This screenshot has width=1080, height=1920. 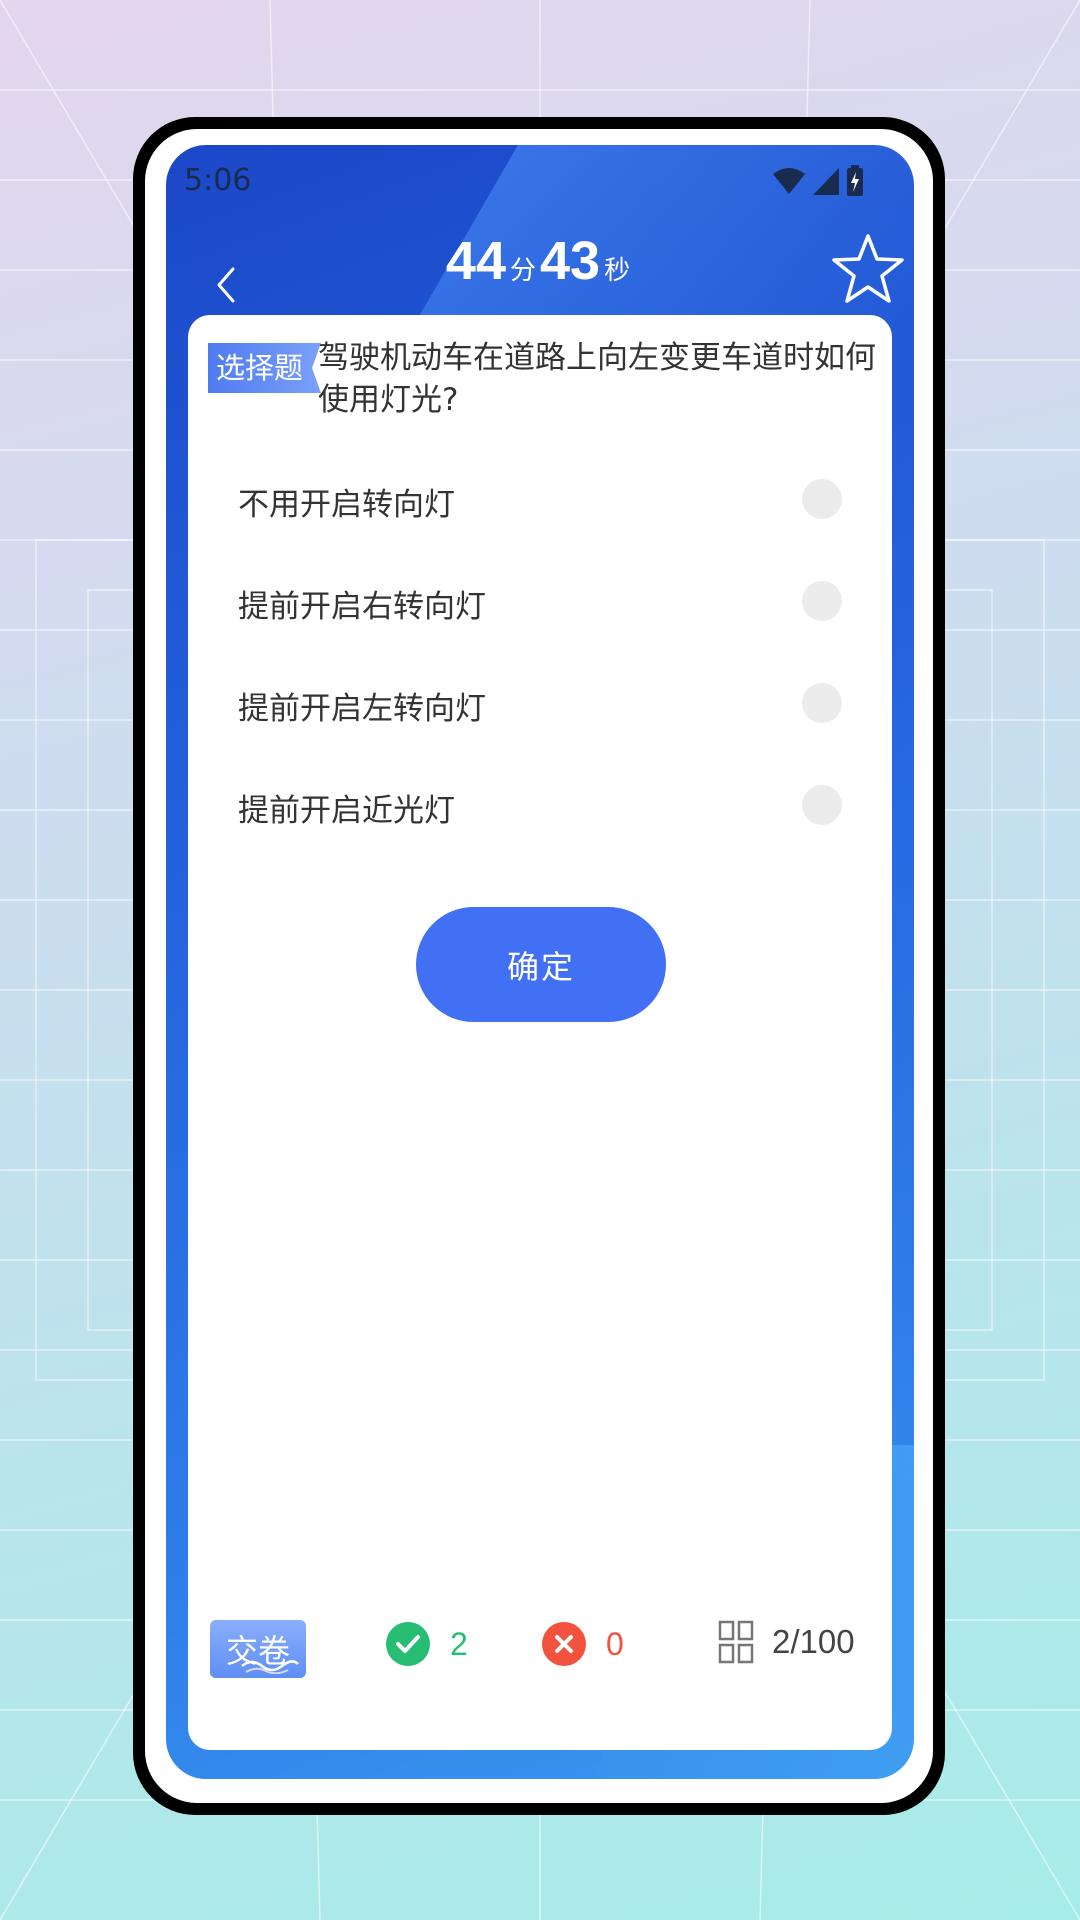 What do you see at coordinates (564, 1644) in the screenshot?
I see `x-circle-icon` at bounding box center [564, 1644].